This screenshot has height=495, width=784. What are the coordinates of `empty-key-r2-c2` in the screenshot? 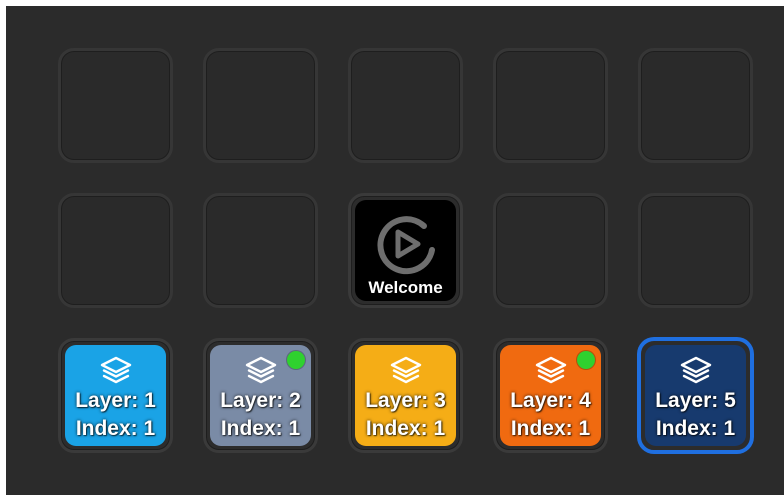 It's located at (260, 250).